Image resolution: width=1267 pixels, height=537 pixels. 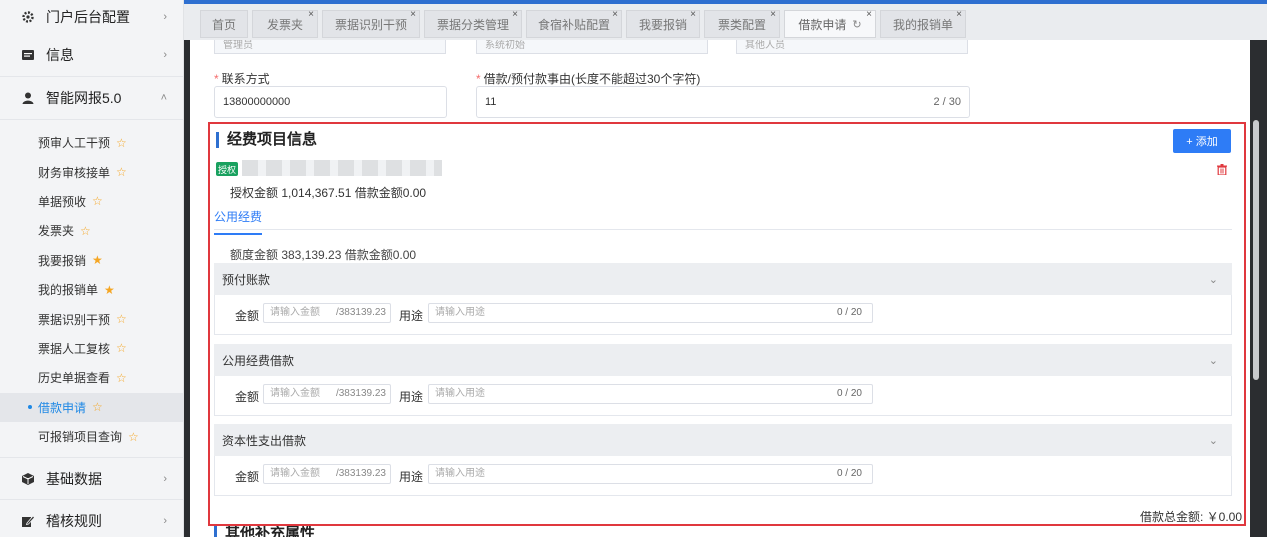 I want to click on sidebar-item-invoice-folder: 发票夹 ☆, so click(x=91, y=230).